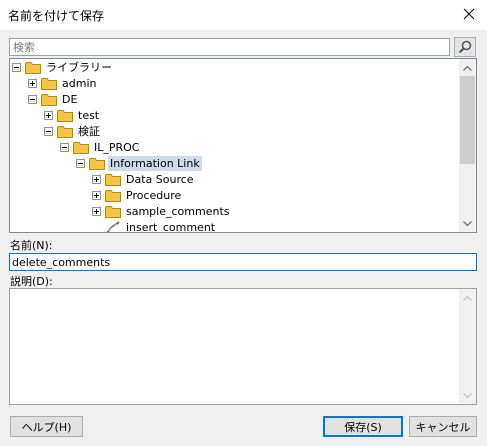  What do you see at coordinates (113, 226) in the screenshot?
I see `procedure-icon` at bounding box center [113, 226].